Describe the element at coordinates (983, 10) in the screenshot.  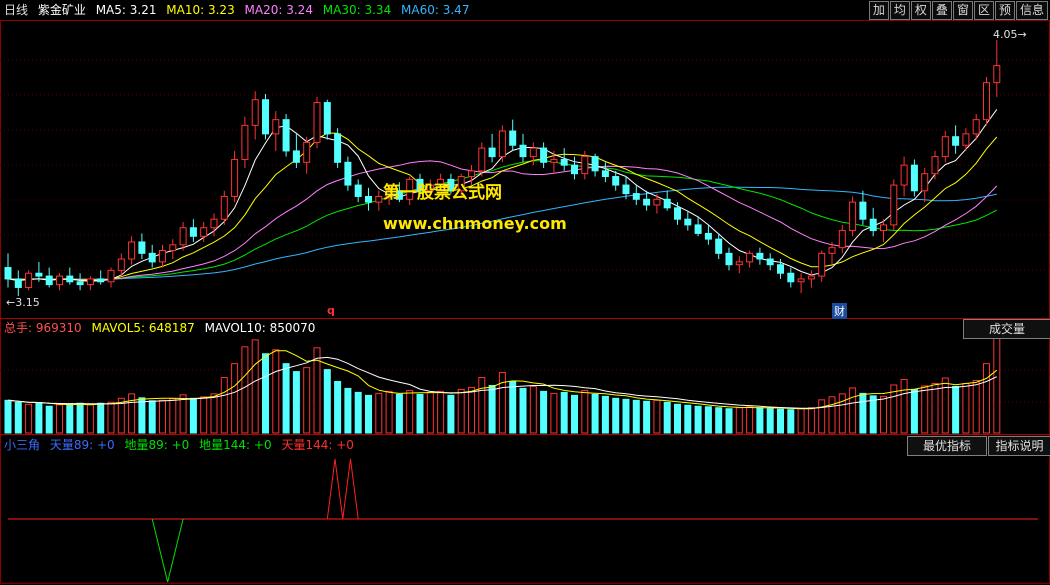
I see `toolbar-range-button: 区` at that location.